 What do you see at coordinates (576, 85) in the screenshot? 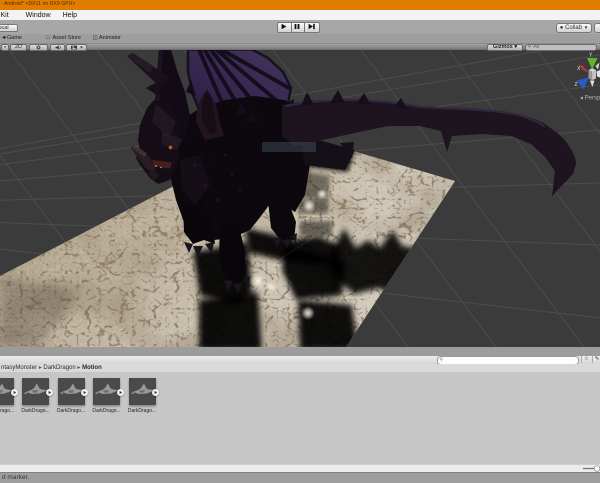
I see `svg-text: Z` at bounding box center [576, 85].